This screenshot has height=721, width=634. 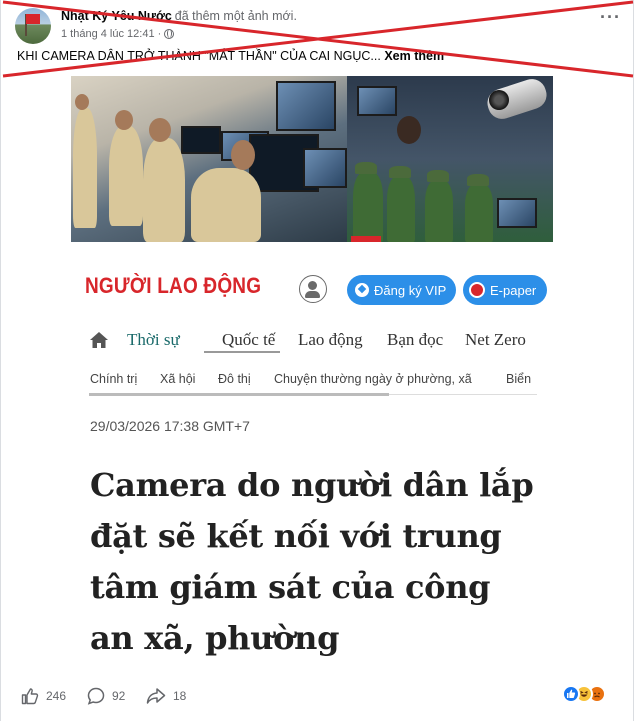 What do you see at coordinates (106, 696) in the screenshot?
I see `comment-button: 92` at bounding box center [106, 696].